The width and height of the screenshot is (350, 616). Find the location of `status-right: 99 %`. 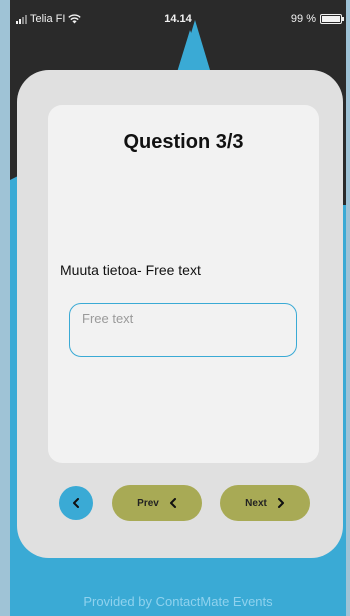

status-right: 99 % is located at coordinates (317, 19).